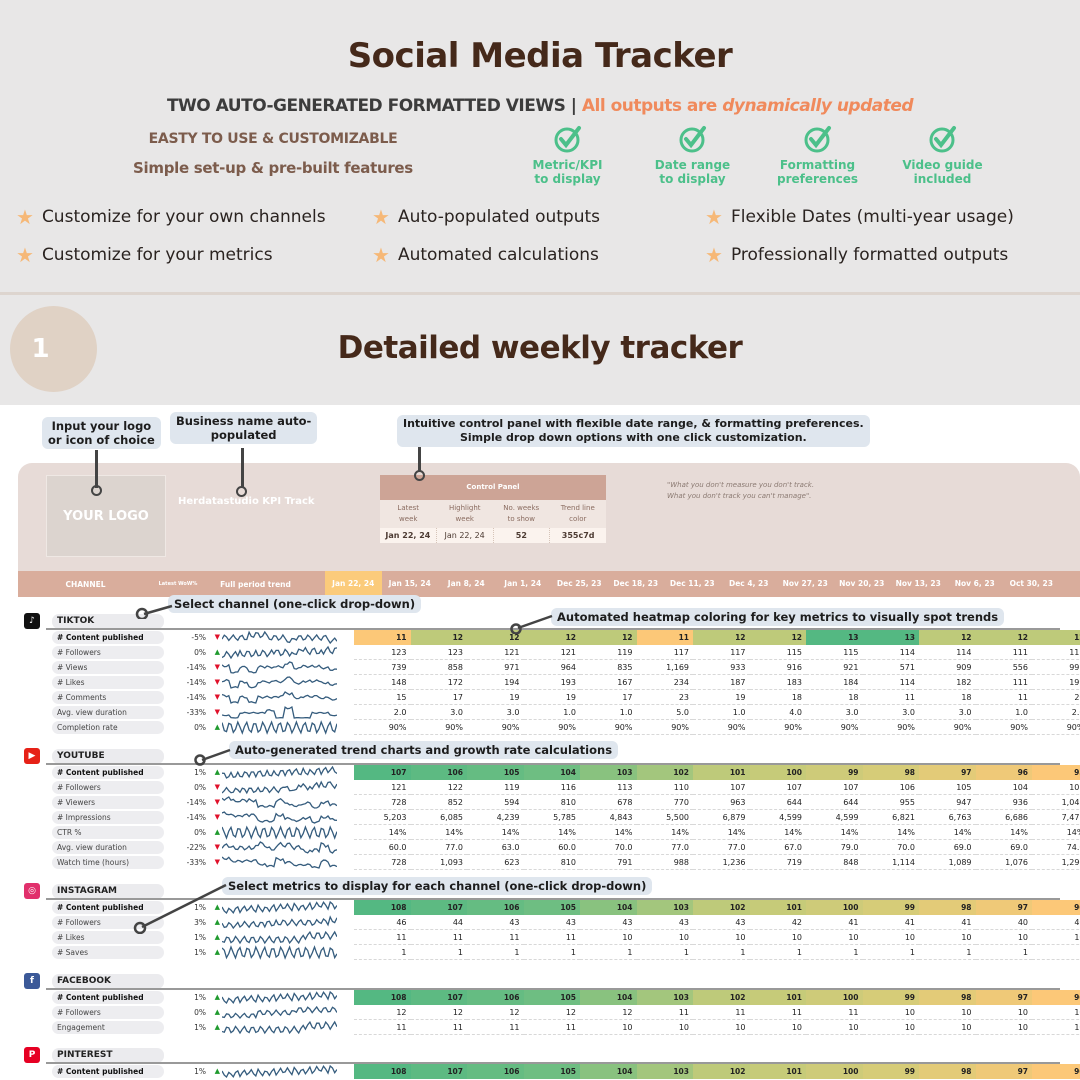  What do you see at coordinates (608, 907) in the screenshot?
I see `heatmap-cell: 104` at bounding box center [608, 907].